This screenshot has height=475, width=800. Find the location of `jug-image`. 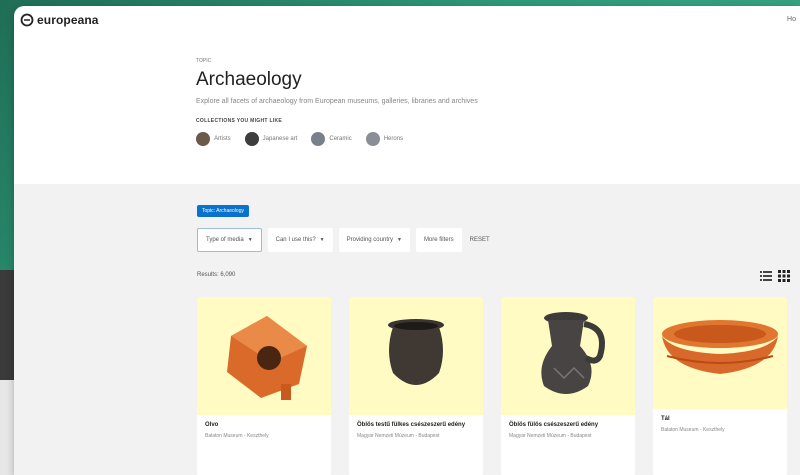

jug-image is located at coordinates (573, 353).